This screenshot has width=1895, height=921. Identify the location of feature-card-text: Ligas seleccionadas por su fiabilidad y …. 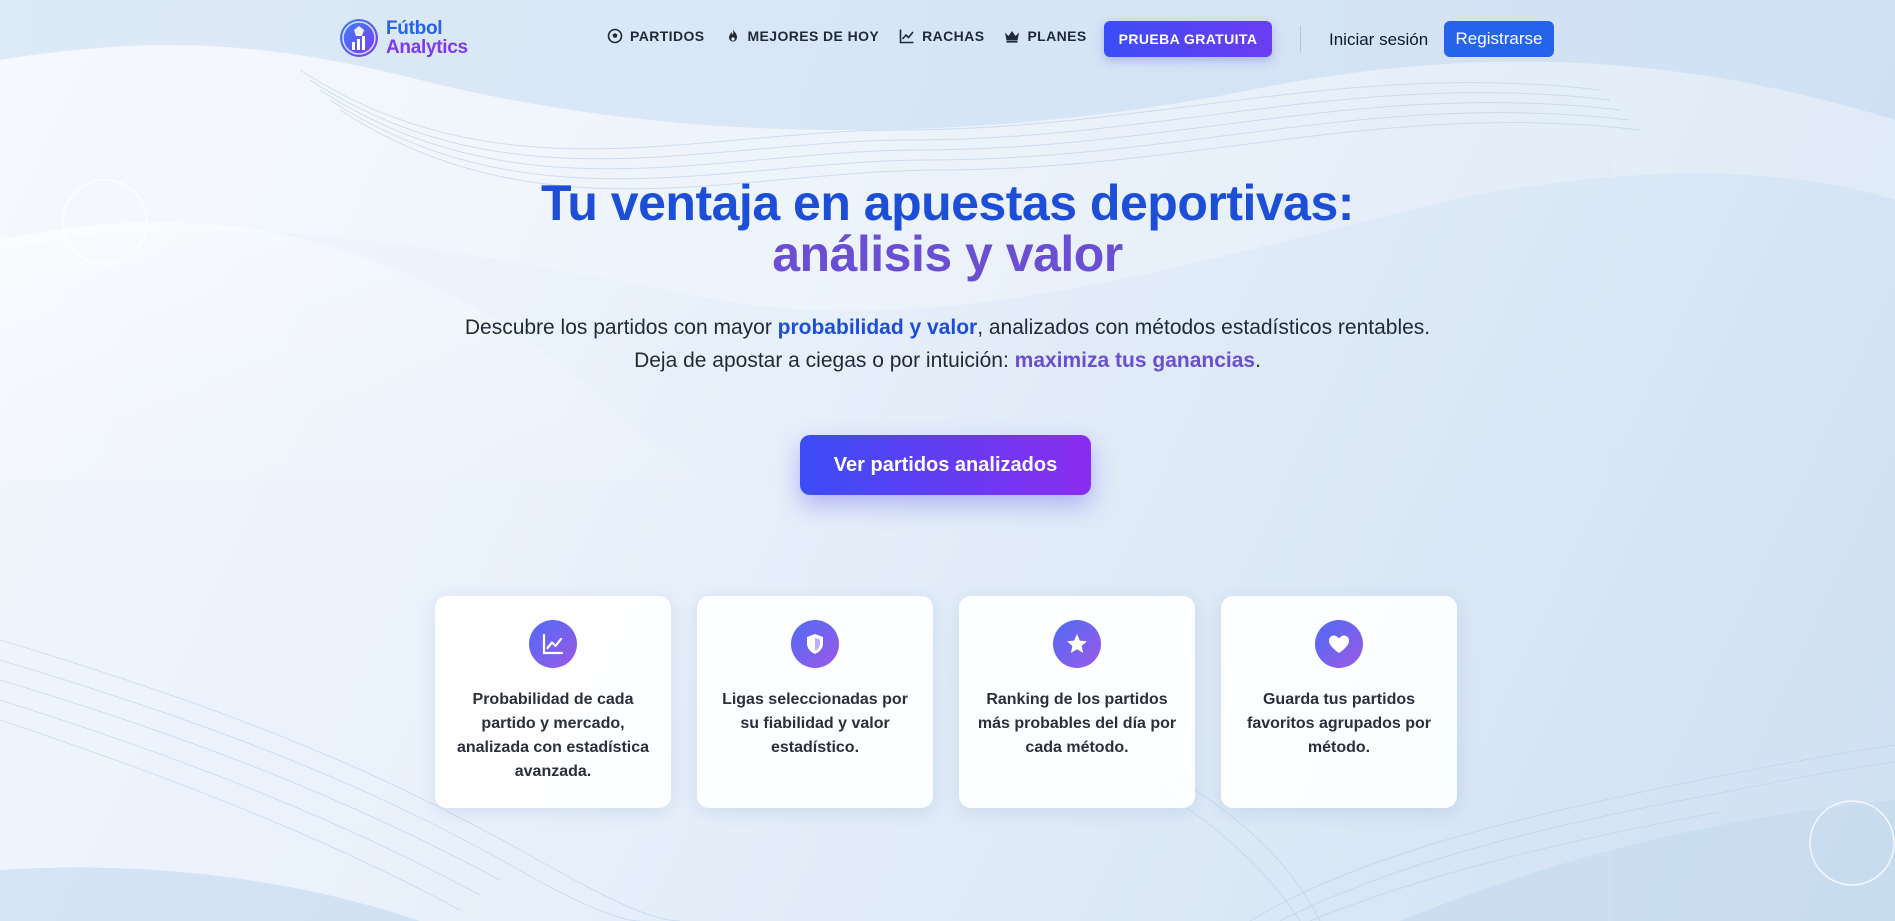
(815, 723).